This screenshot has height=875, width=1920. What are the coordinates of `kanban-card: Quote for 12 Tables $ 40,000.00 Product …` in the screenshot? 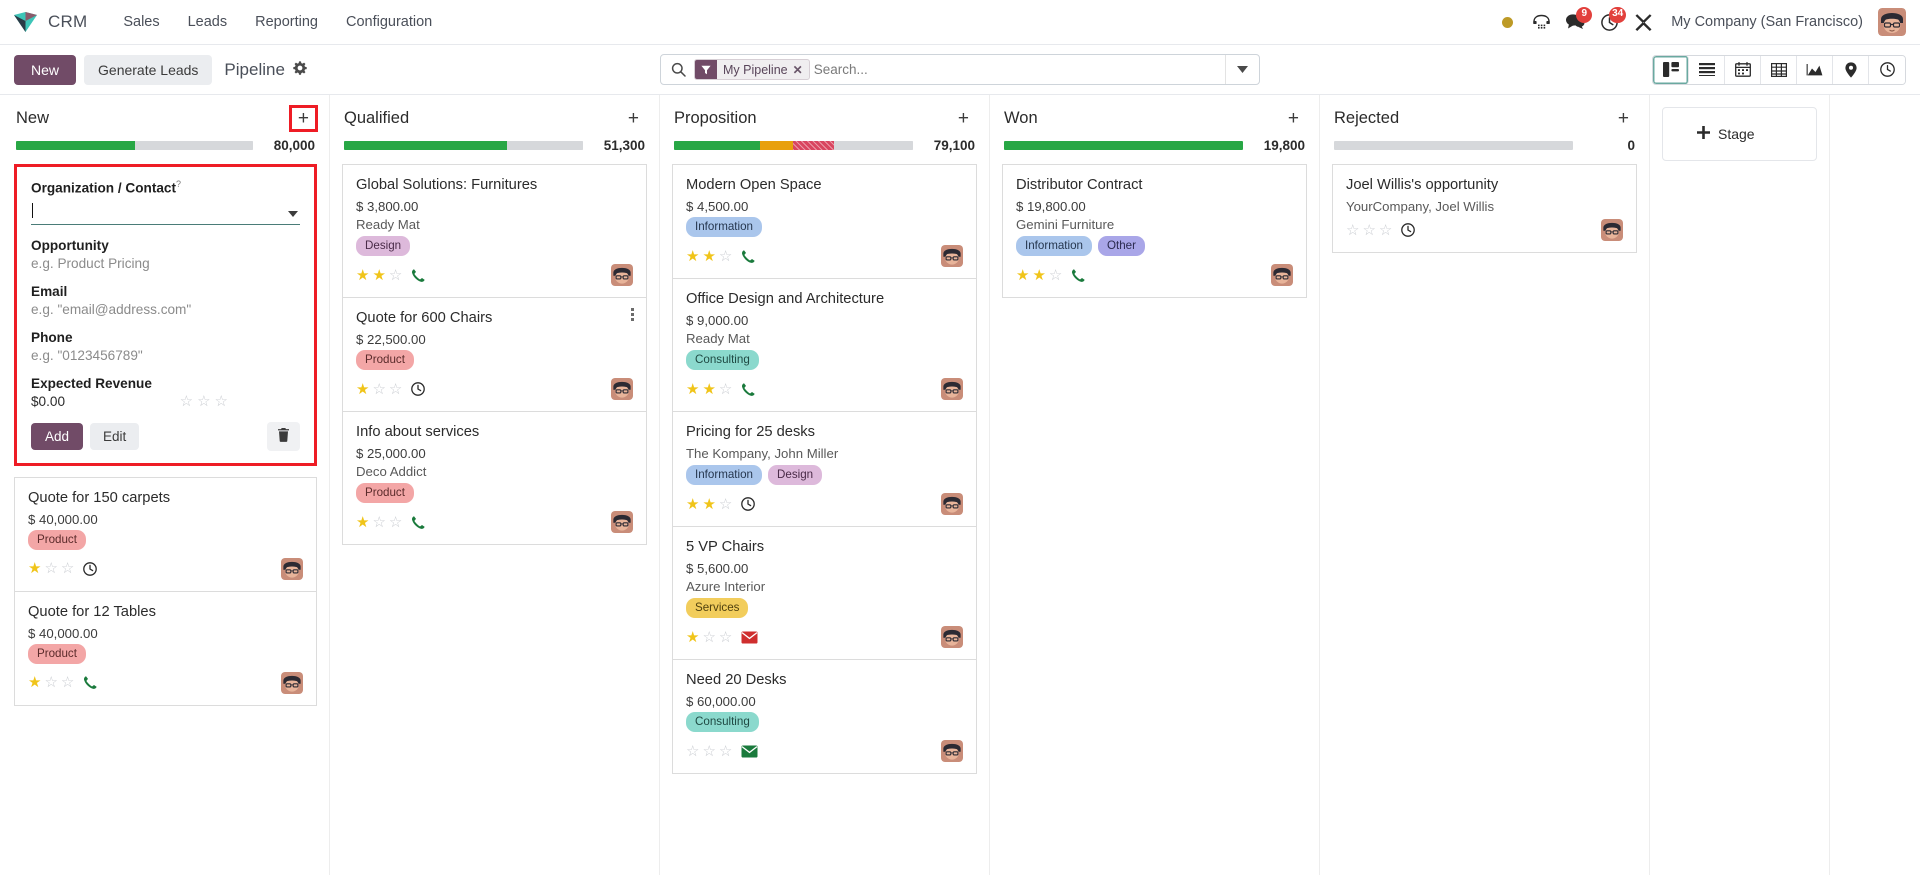 It's located at (165, 648).